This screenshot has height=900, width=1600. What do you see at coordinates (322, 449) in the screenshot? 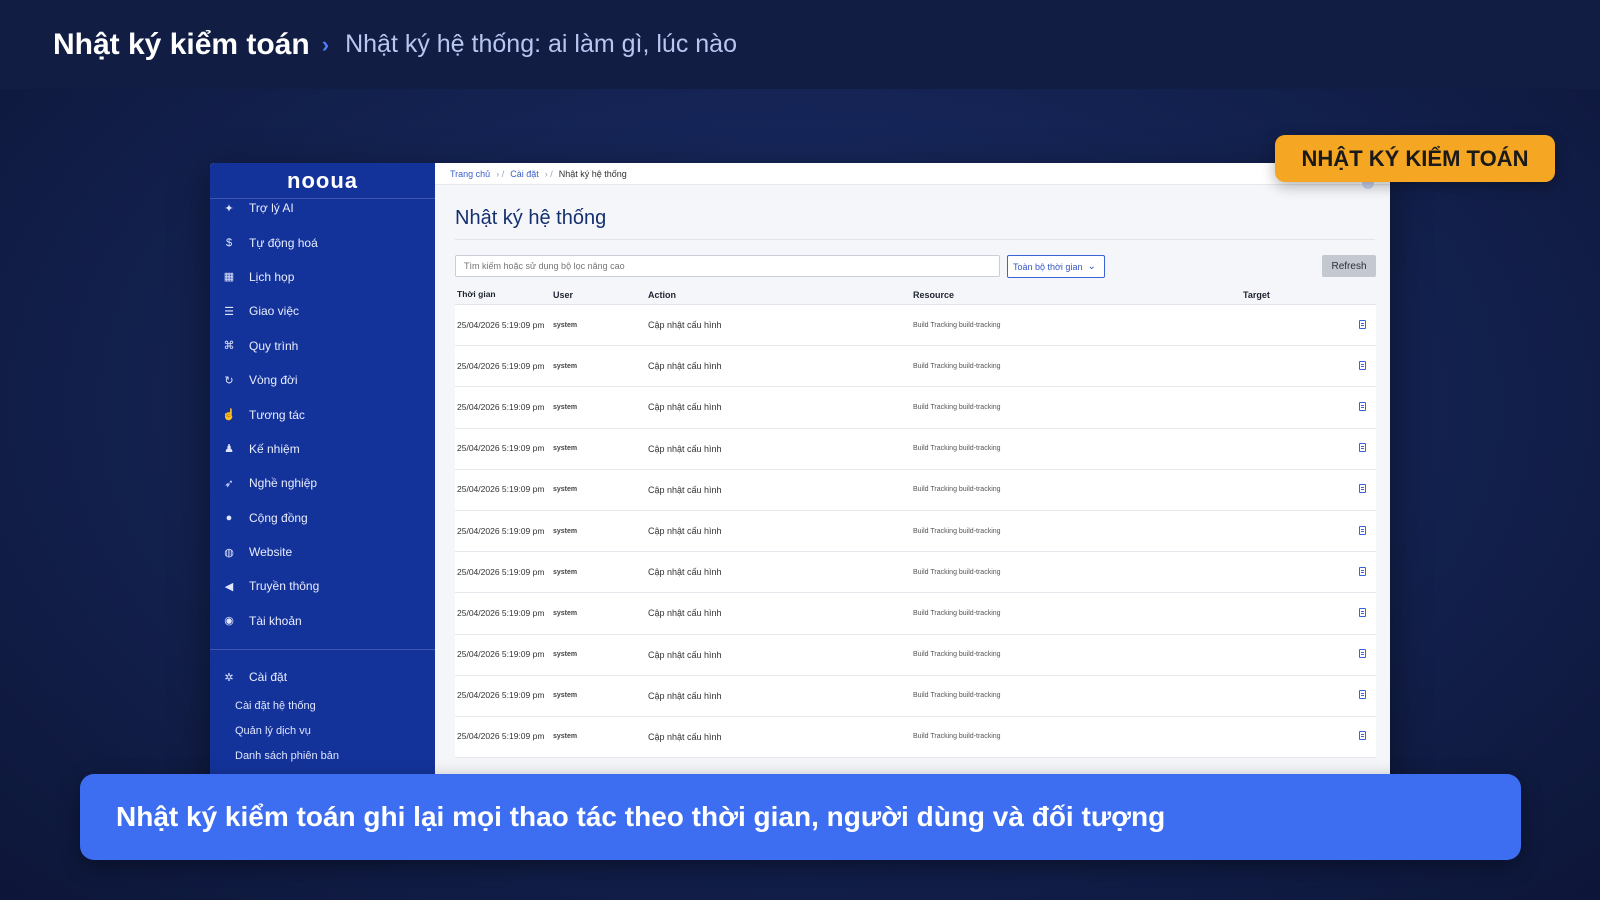
I see `sidebar-item: ♟ Kế nhiệm` at bounding box center [322, 449].